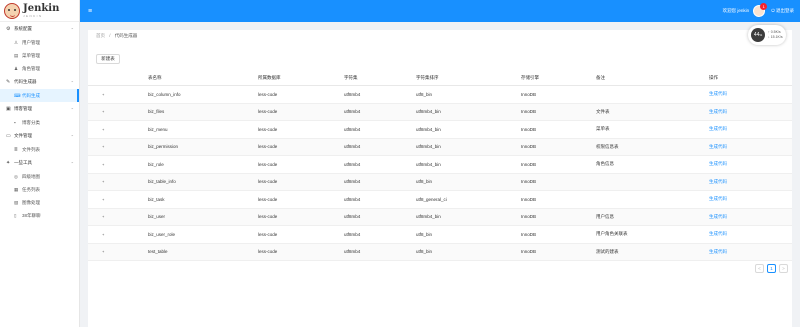  What do you see at coordinates (39, 149) in the screenshot?
I see `sidebar-item-3-0: ≣ 文件列表` at bounding box center [39, 149].